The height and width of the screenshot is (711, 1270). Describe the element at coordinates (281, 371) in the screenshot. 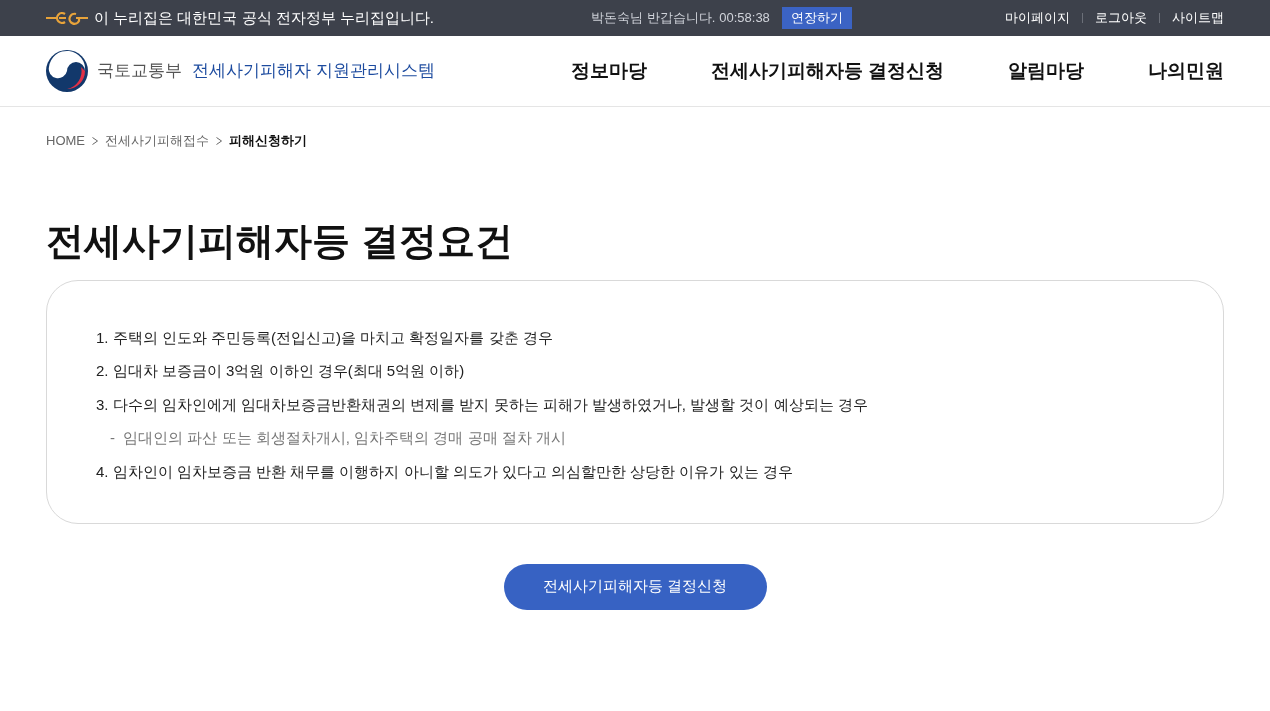

I see `requirement-item: 2. 임대차 보증금이 3억원 이하인 경우(최대 5억원 이하)` at that location.